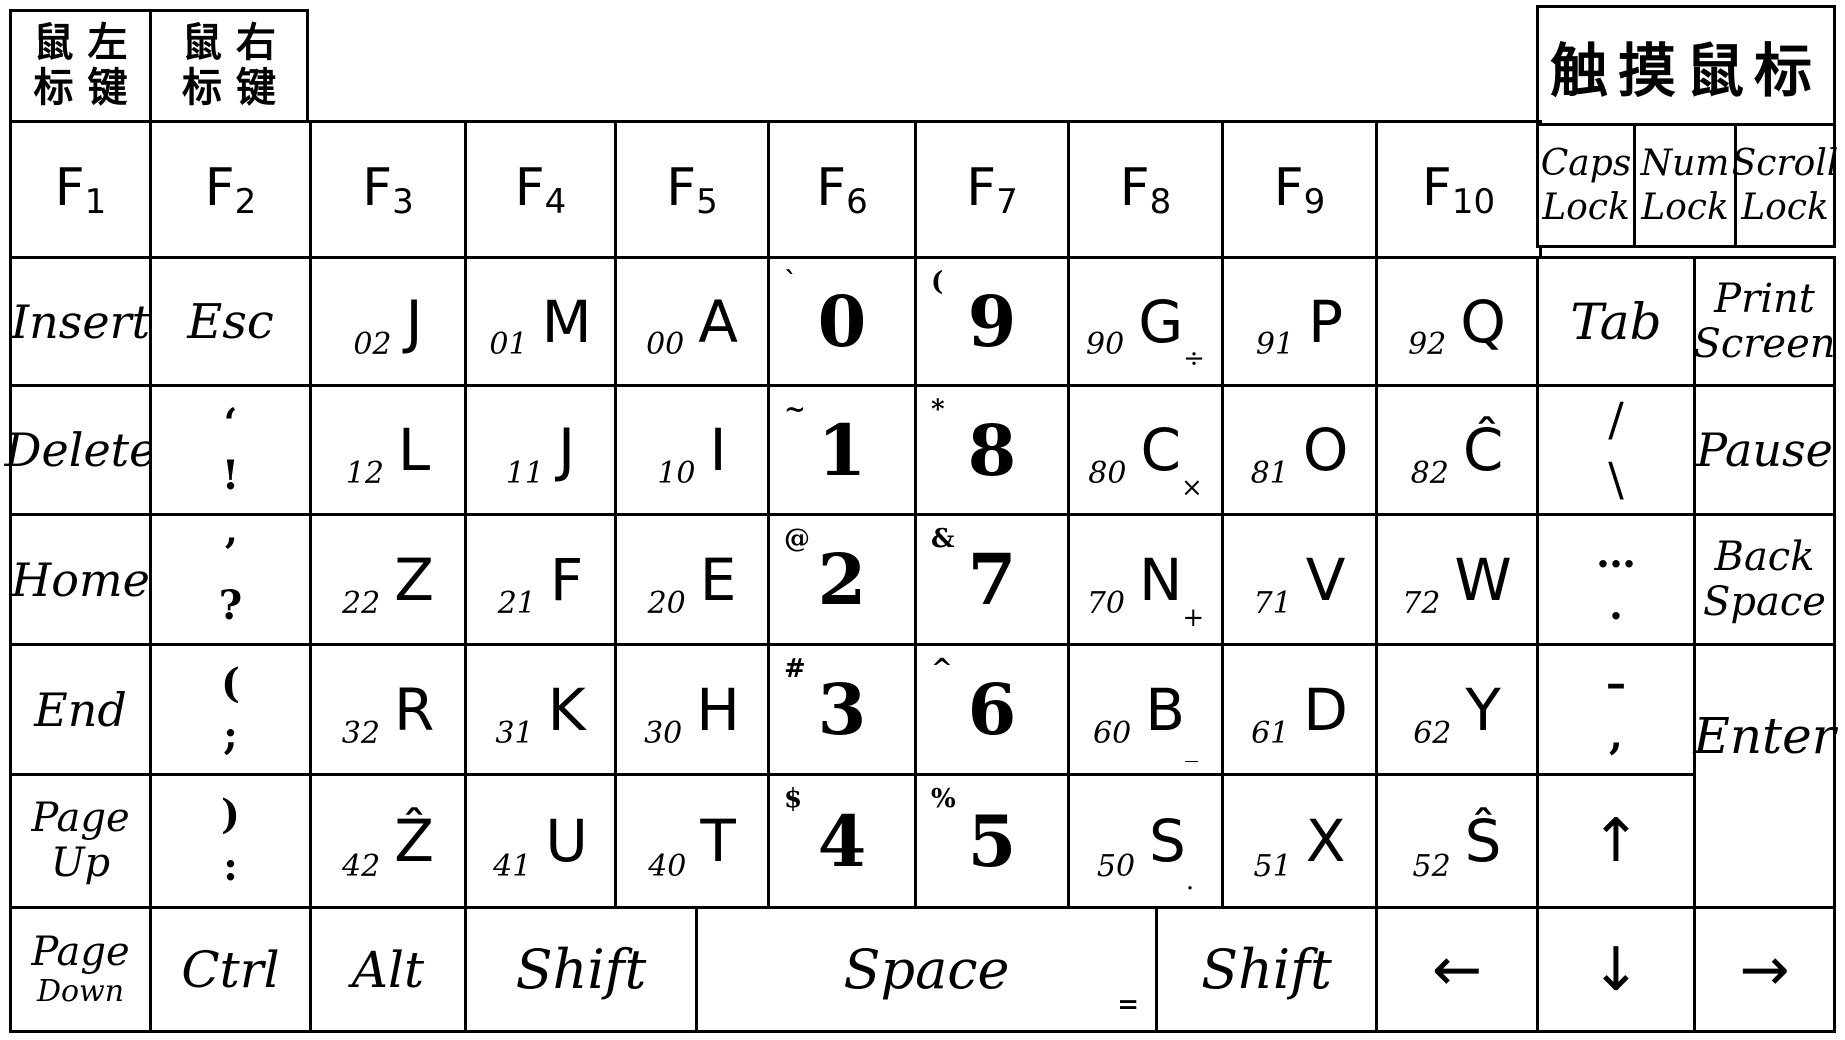  What do you see at coordinates (1785, 185) in the screenshot?
I see `scroll-lock-key: Scroll Lock` at bounding box center [1785, 185].